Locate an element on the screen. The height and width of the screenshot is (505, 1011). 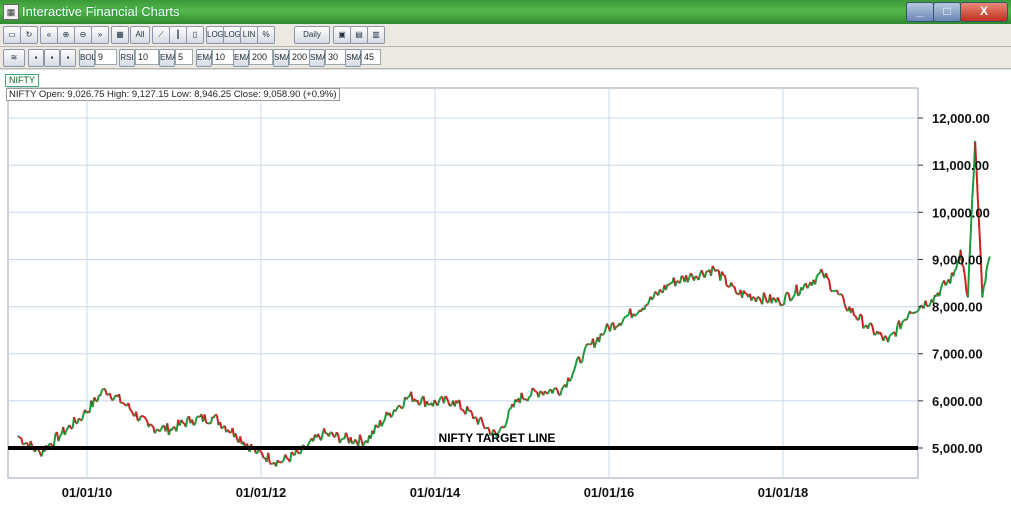
y-tick-label: 9,000.00 is located at coordinates (957, 259).